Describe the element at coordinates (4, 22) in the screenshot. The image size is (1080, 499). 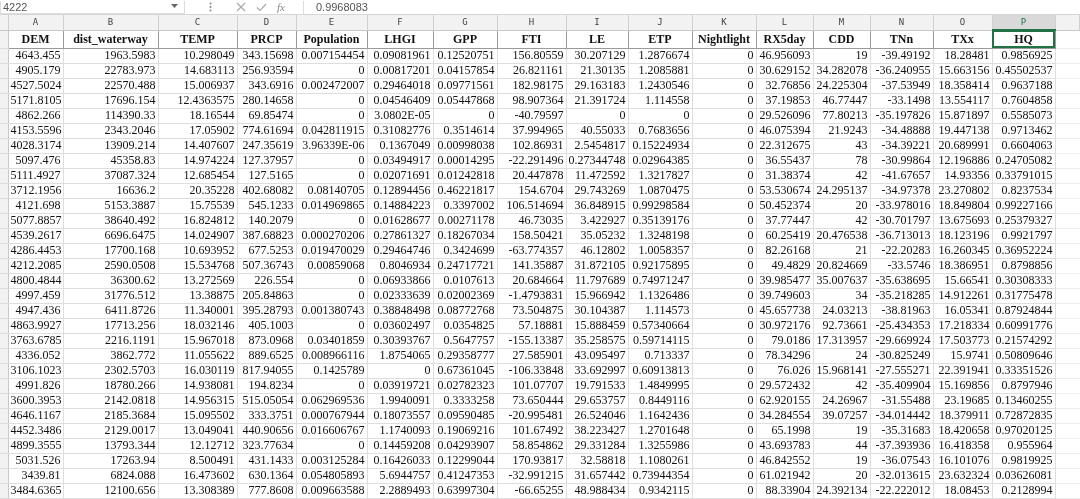
I see `select-all-corner` at that location.